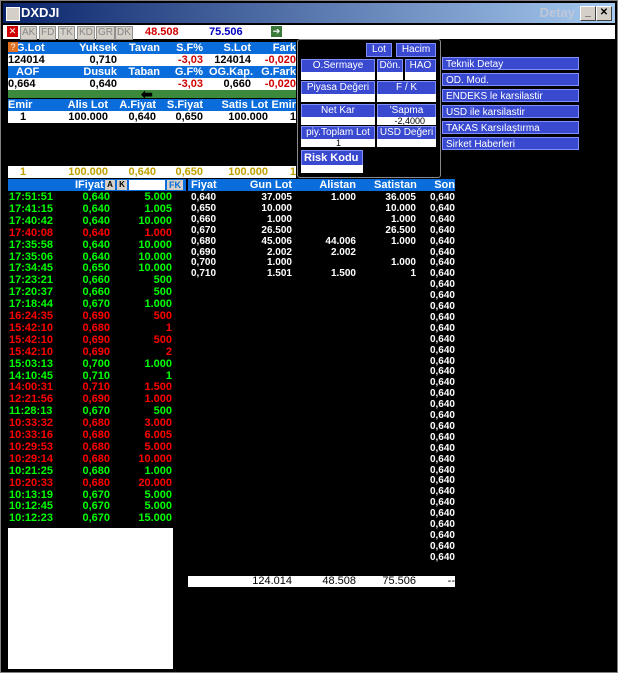 Image resolution: width=618 pixels, height=673 pixels. I want to click on depth-row: 0,650 10.000 10.000 0,640, so click(321, 208).